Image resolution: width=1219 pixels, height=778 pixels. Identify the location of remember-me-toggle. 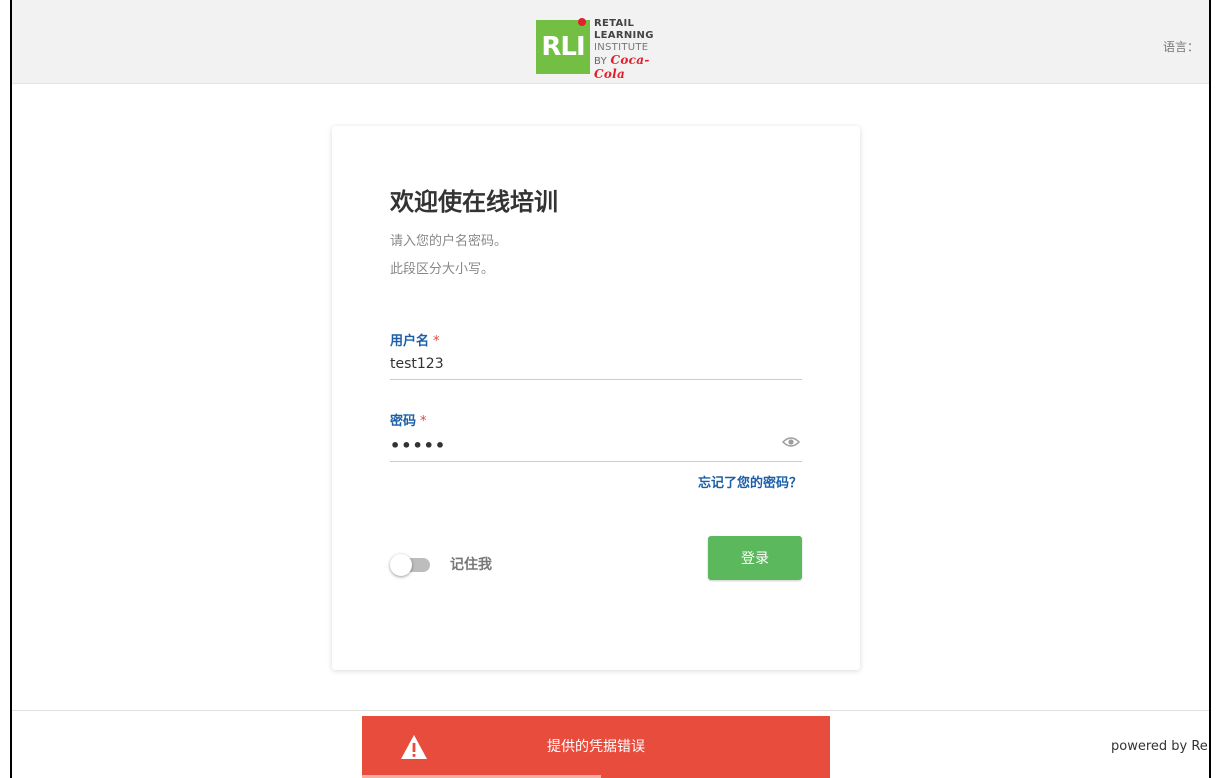
(412, 565).